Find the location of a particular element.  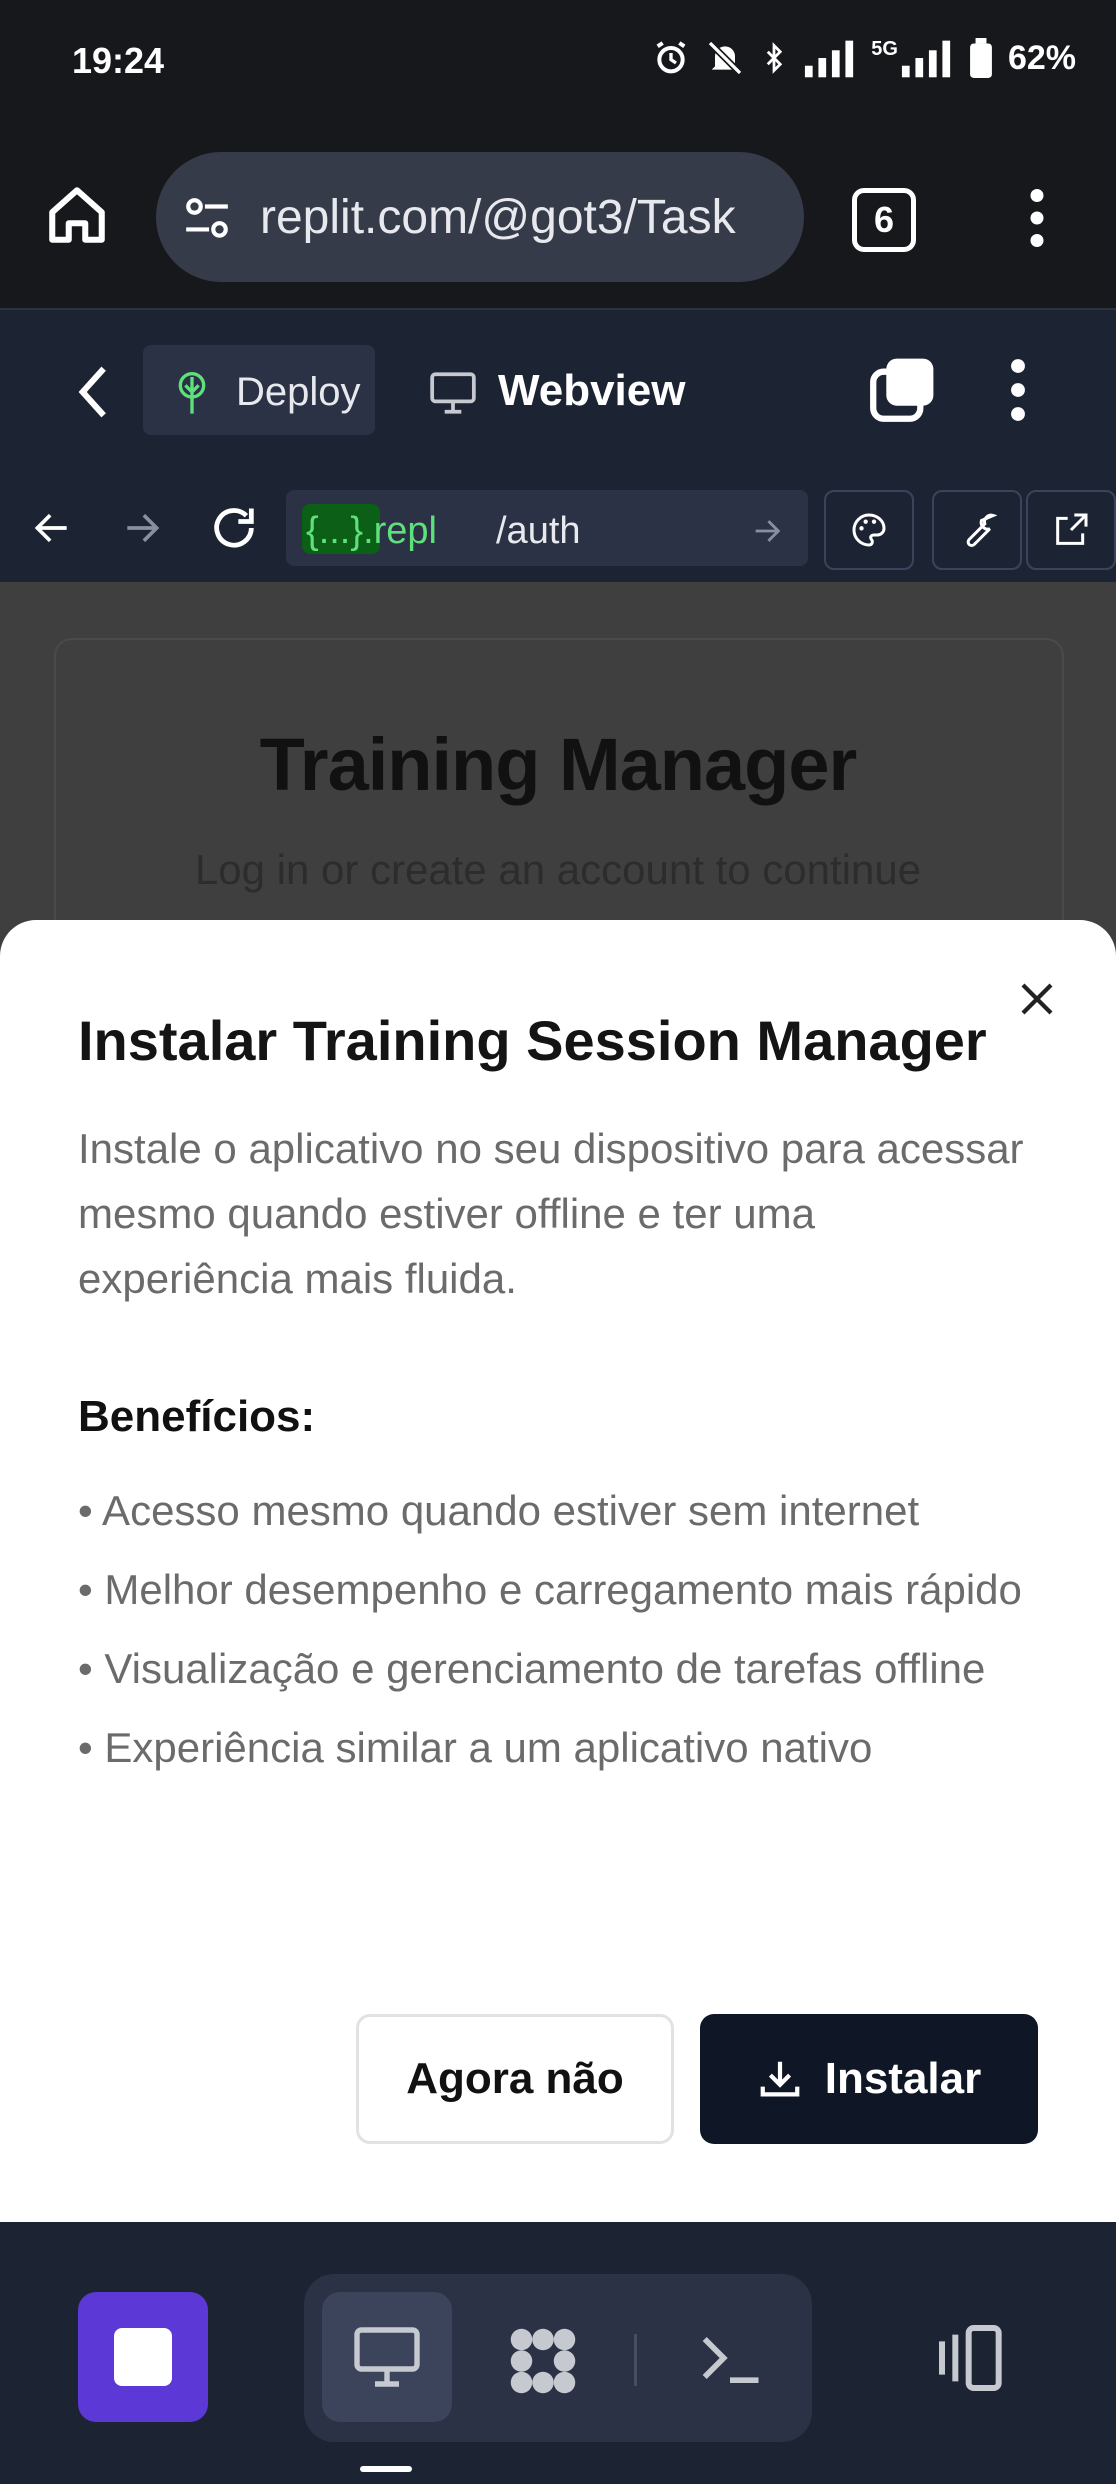

dialog-title: Instalar Training Session Manager is located at coordinates (532, 1040).